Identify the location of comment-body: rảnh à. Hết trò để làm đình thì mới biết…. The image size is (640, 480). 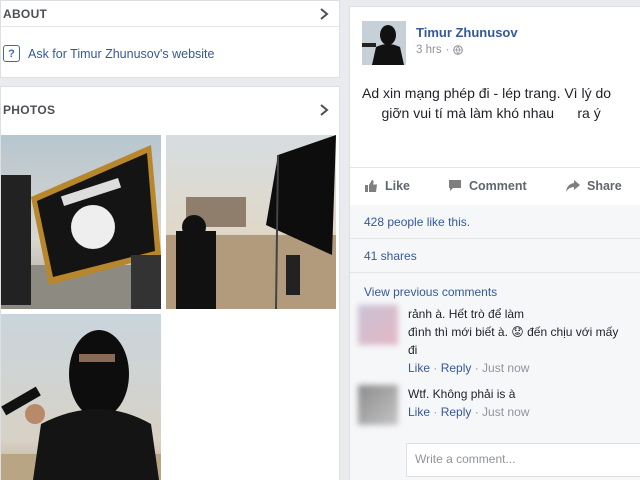
(513, 341).